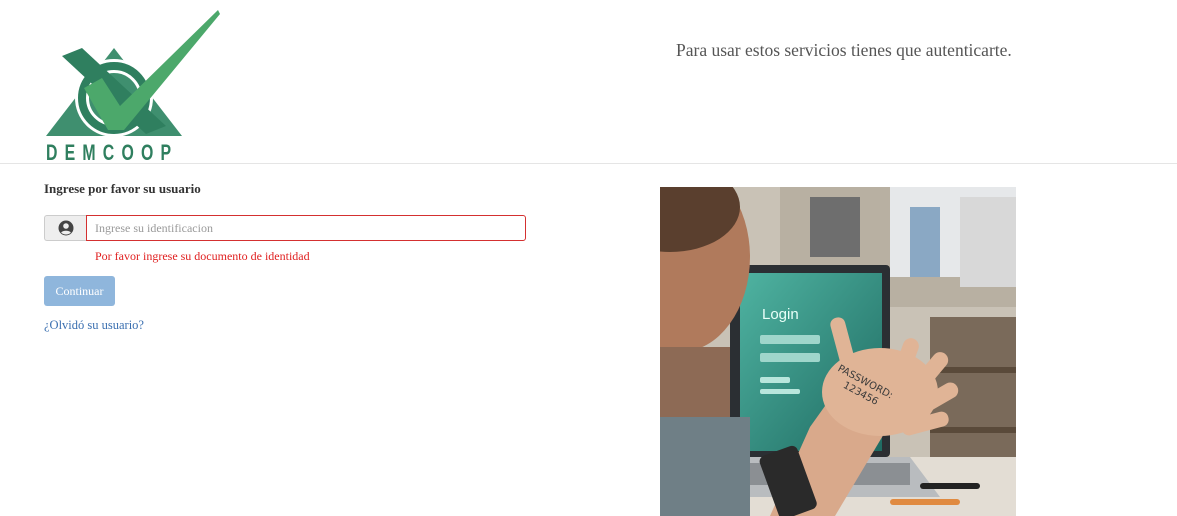  I want to click on form-title: Ingrese por favor su usuario, so click(122, 188).